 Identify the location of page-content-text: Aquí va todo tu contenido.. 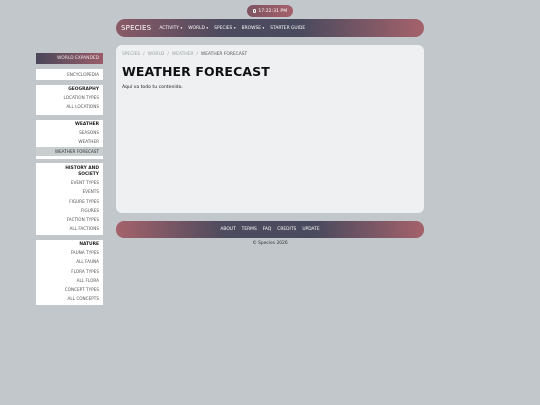
(152, 87).